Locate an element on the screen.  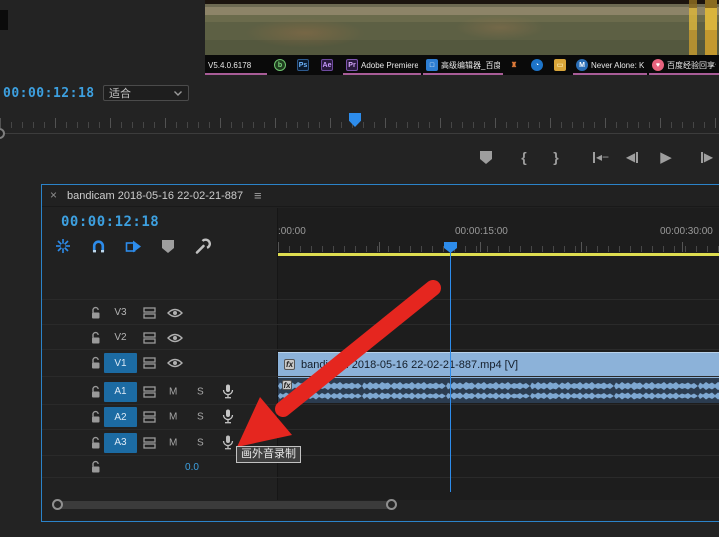
corner-notch is located at coordinates (4, 20).